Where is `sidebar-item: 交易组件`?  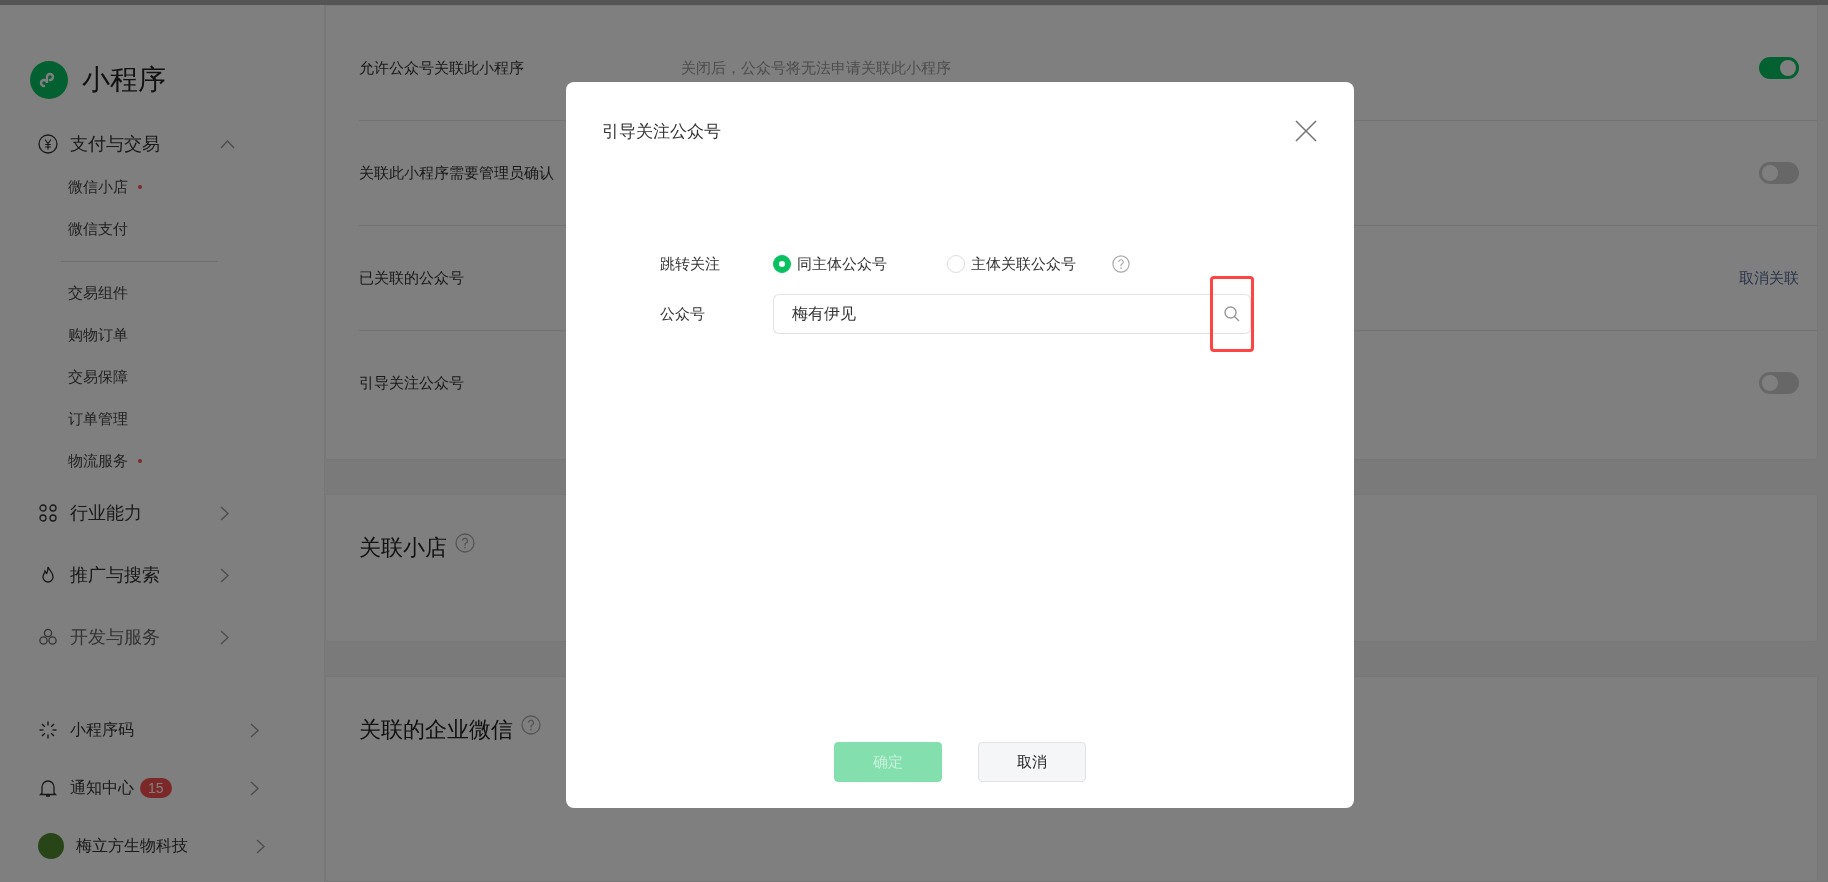
sidebar-item: 交易组件 is located at coordinates (162, 293).